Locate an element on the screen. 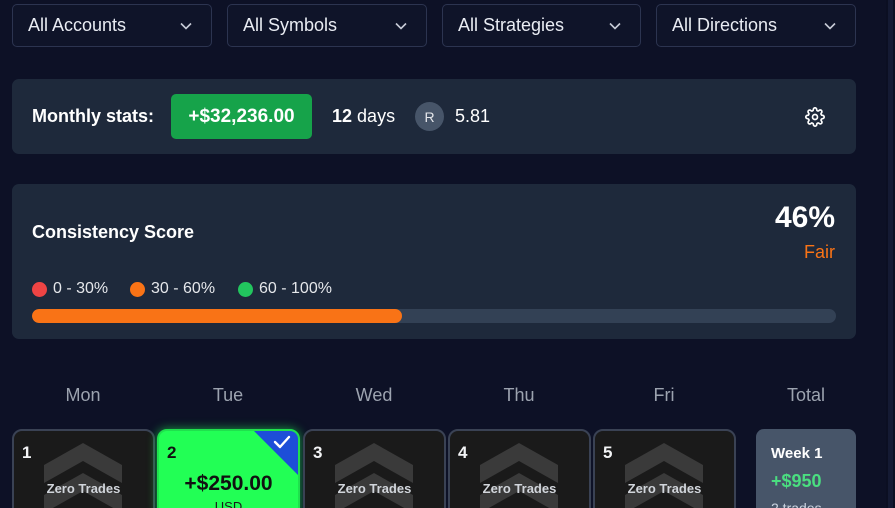  monthly-stats-title: Monthly stats: is located at coordinates (93, 116).